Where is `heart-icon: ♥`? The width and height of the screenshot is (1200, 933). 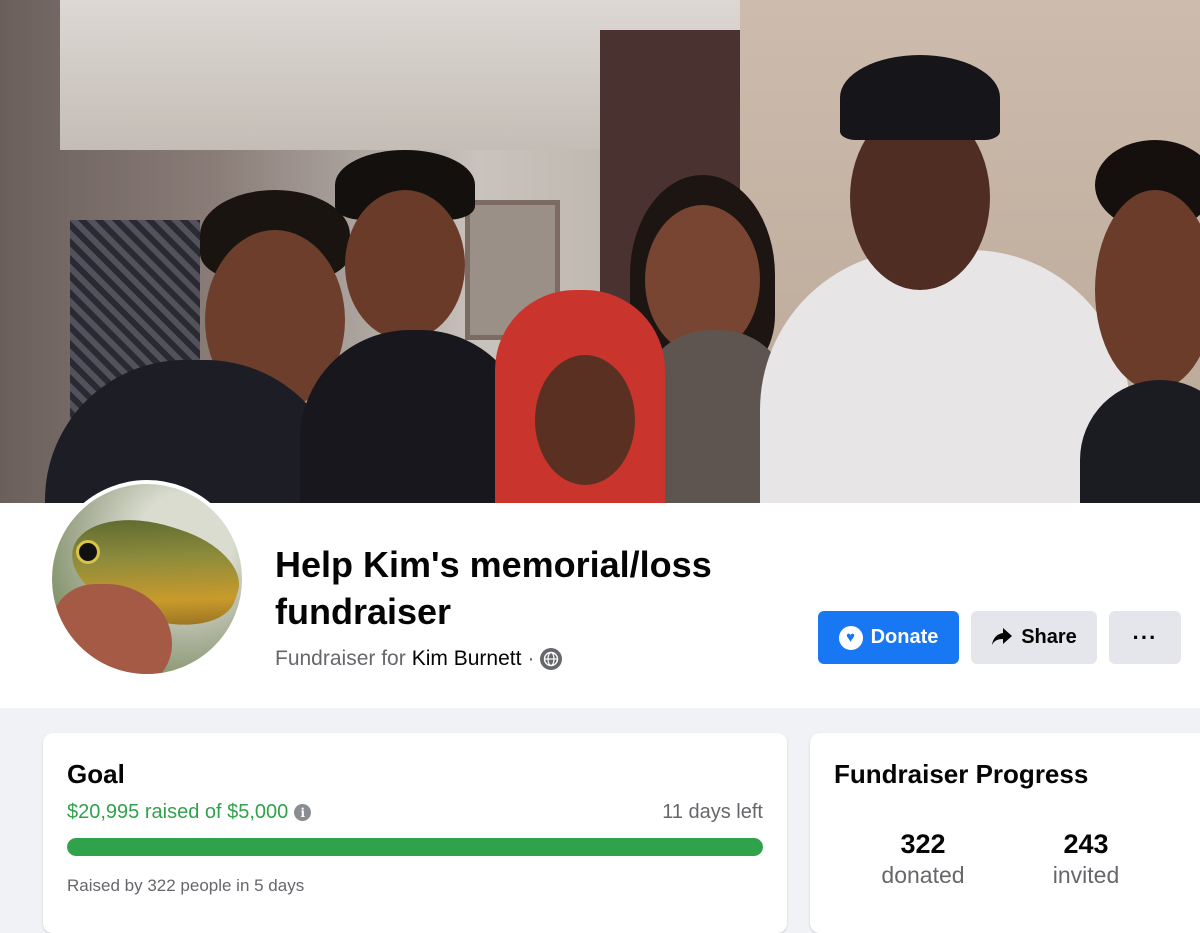
heart-icon: ♥ is located at coordinates (850, 637).